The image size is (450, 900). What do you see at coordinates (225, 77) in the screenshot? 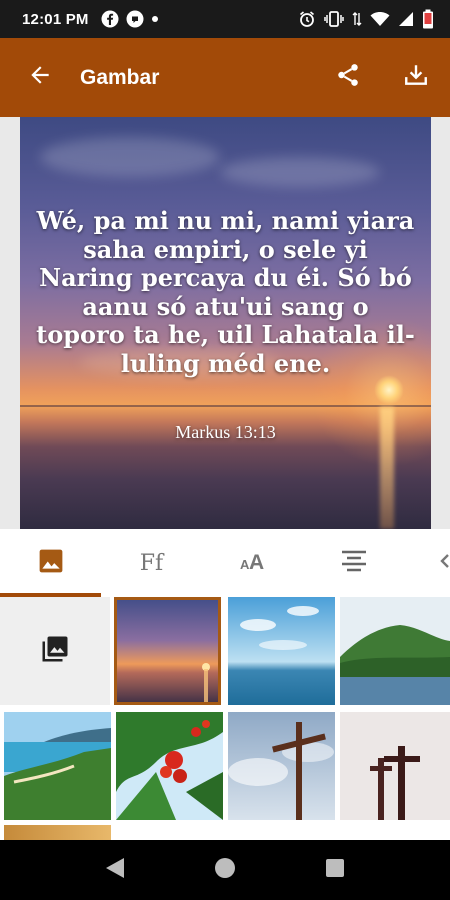
I see `app-bar: Gambar` at bounding box center [225, 77].